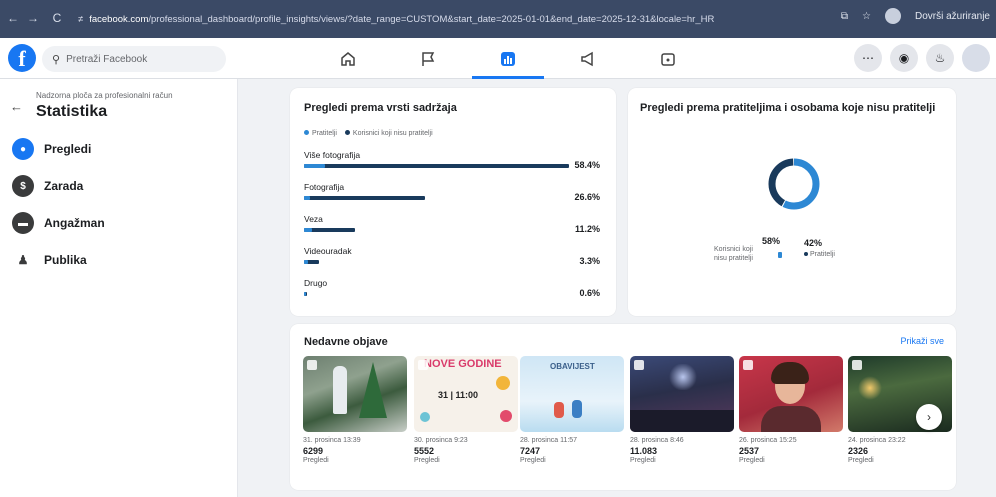 The image size is (996, 497). What do you see at coordinates (922, 341) in the screenshot?
I see `show-all-link: Prikaži sve` at bounding box center [922, 341].